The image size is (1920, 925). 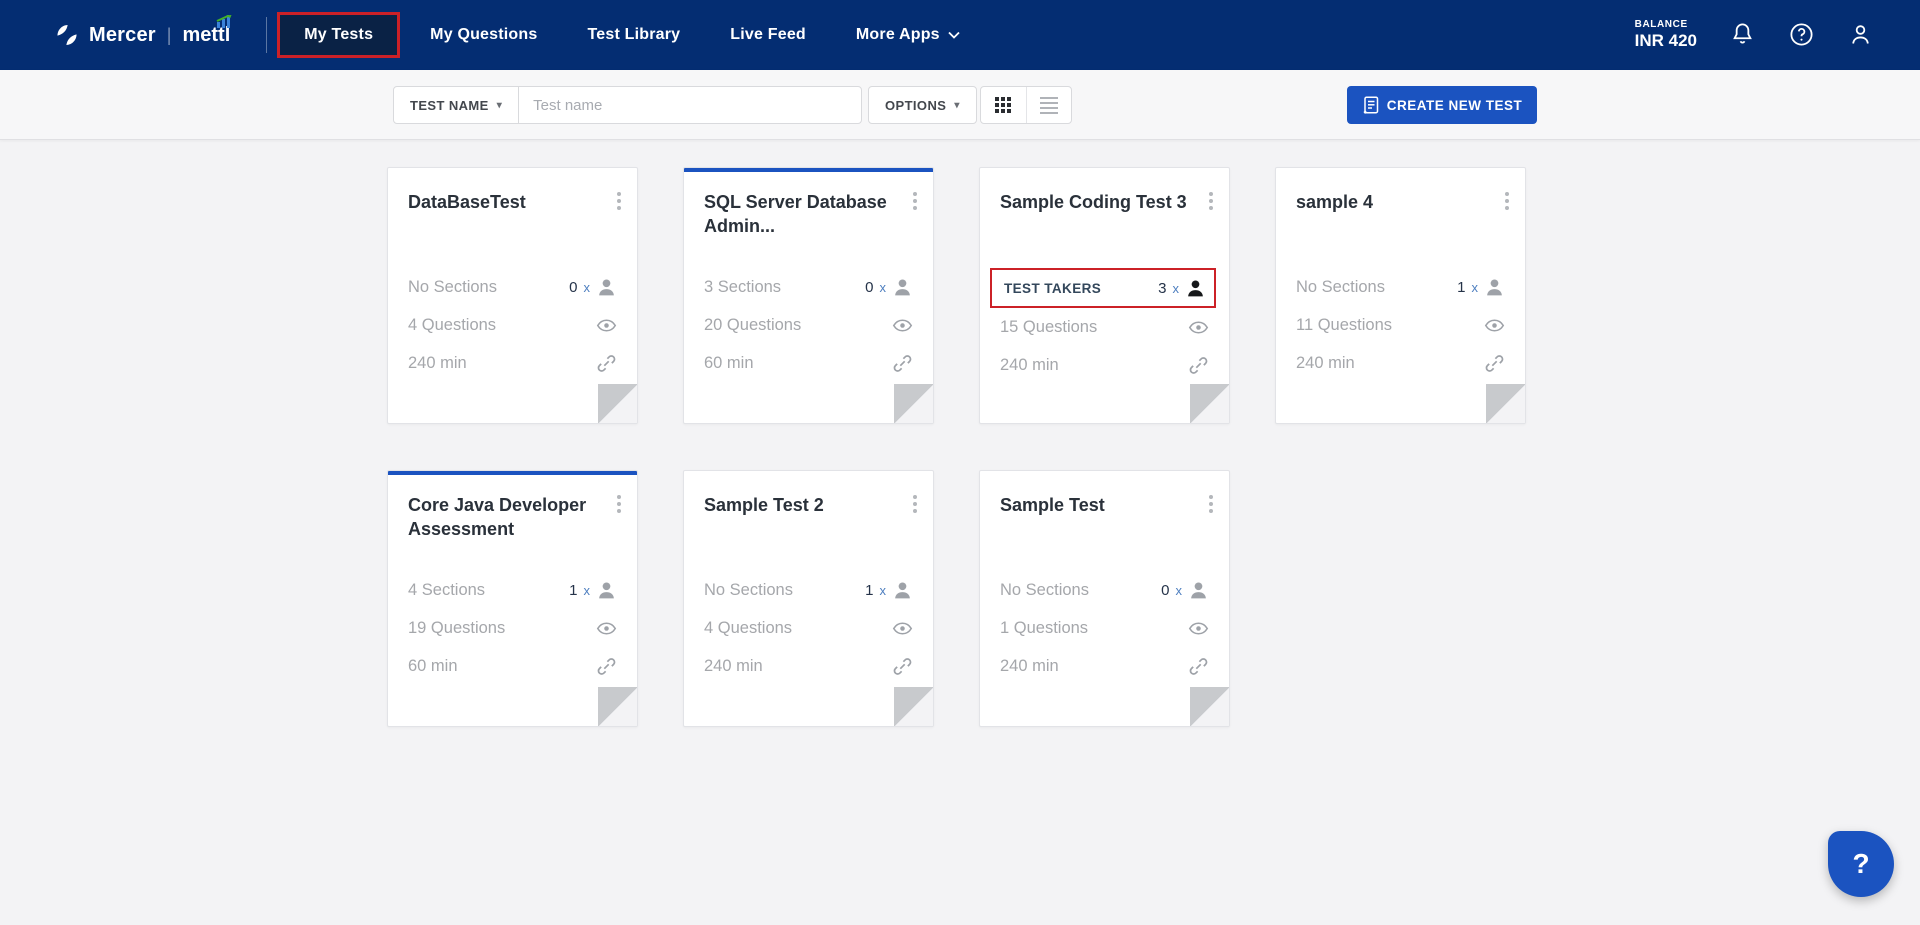 What do you see at coordinates (1104, 327) in the screenshot?
I see `questions-row: 15 Questions` at bounding box center [1104, 327].